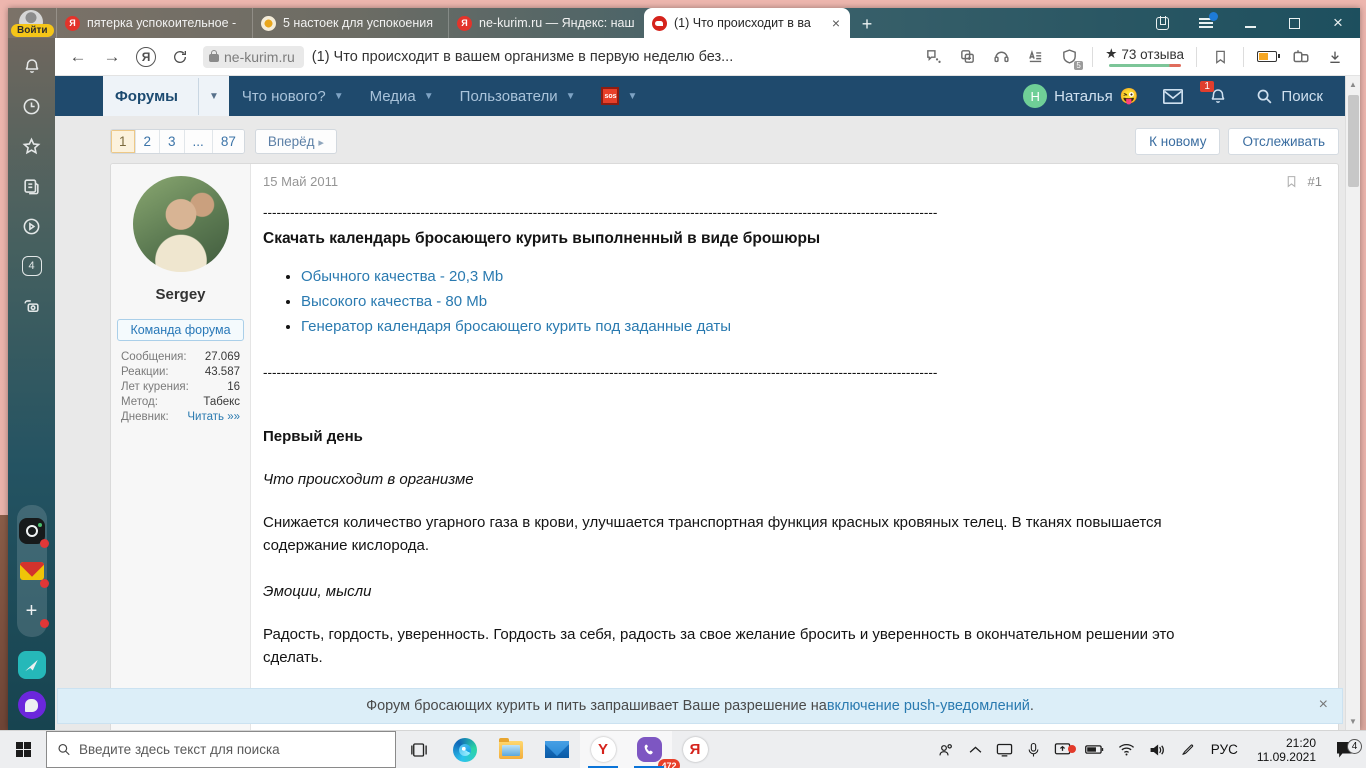  I want to click on viber-icon: 472, so click(653, 749).